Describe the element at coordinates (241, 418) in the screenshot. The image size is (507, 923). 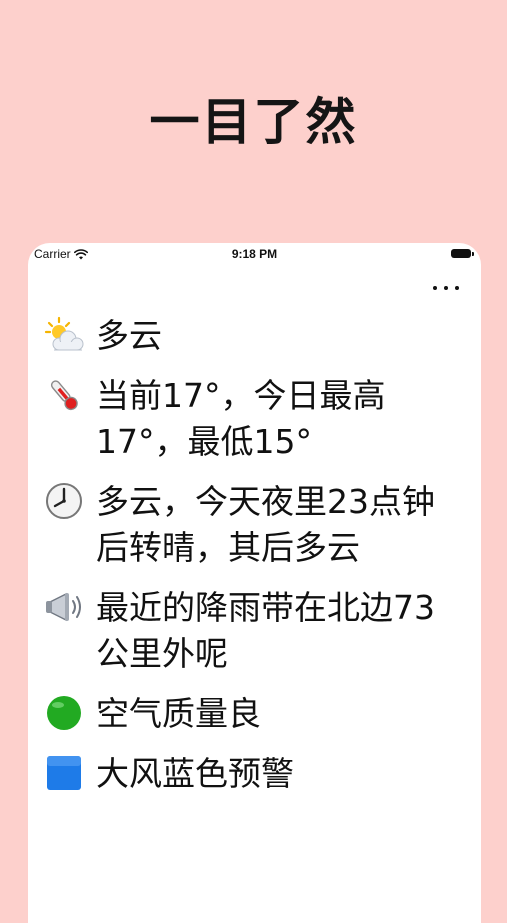
I see `temperature-text: 当前17°，今日最高17°，最低15°` at that location.